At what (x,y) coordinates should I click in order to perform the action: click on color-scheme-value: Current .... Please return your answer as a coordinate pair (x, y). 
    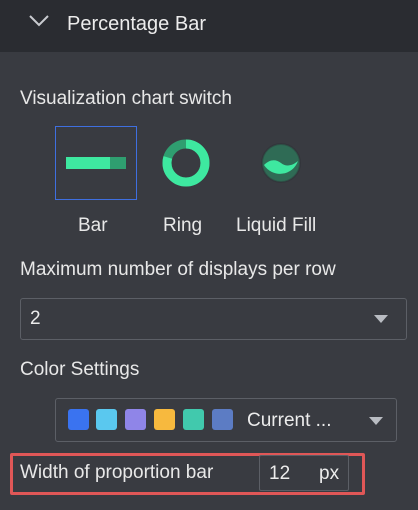
    Looking at the image, I should click on (289, 420).